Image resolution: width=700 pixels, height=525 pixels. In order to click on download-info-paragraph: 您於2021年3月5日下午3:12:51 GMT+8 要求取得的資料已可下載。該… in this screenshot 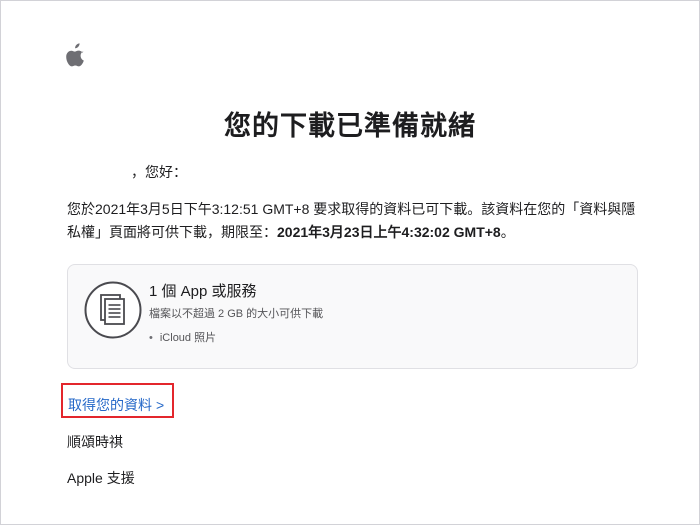, I will do `click(354, 221)`.